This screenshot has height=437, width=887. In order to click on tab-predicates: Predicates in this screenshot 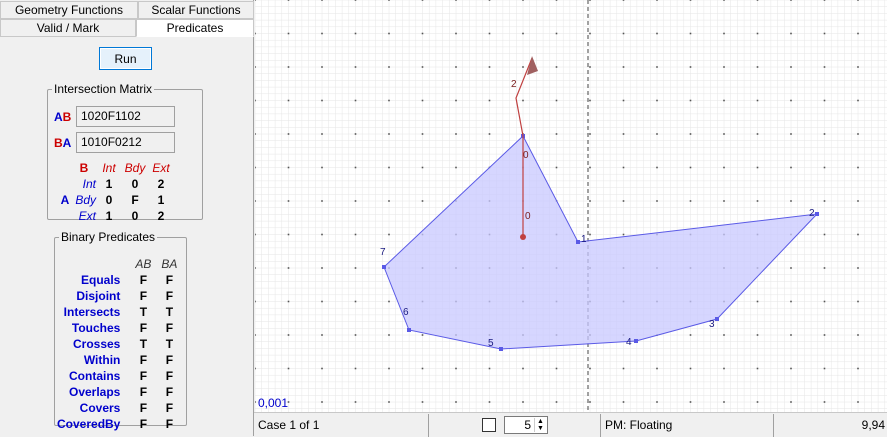, I will do `click(195, 28)`.